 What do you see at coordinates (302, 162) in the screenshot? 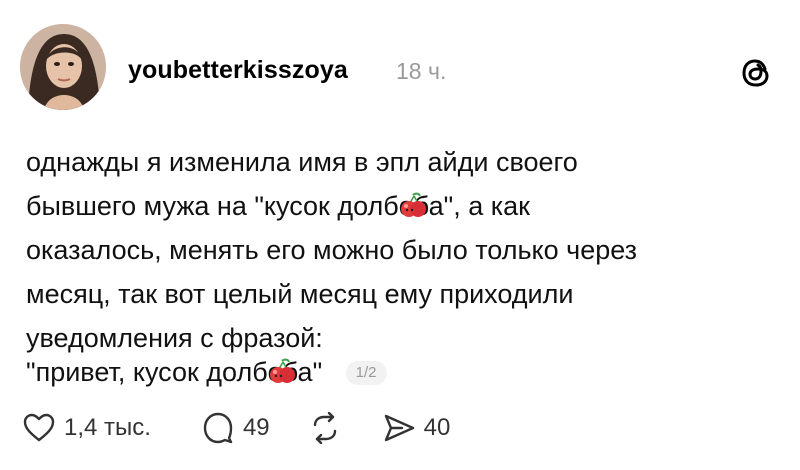
I see `post-line-1: однажды я изменила имя в эпл айди своего` at bounding box center [302, 162].